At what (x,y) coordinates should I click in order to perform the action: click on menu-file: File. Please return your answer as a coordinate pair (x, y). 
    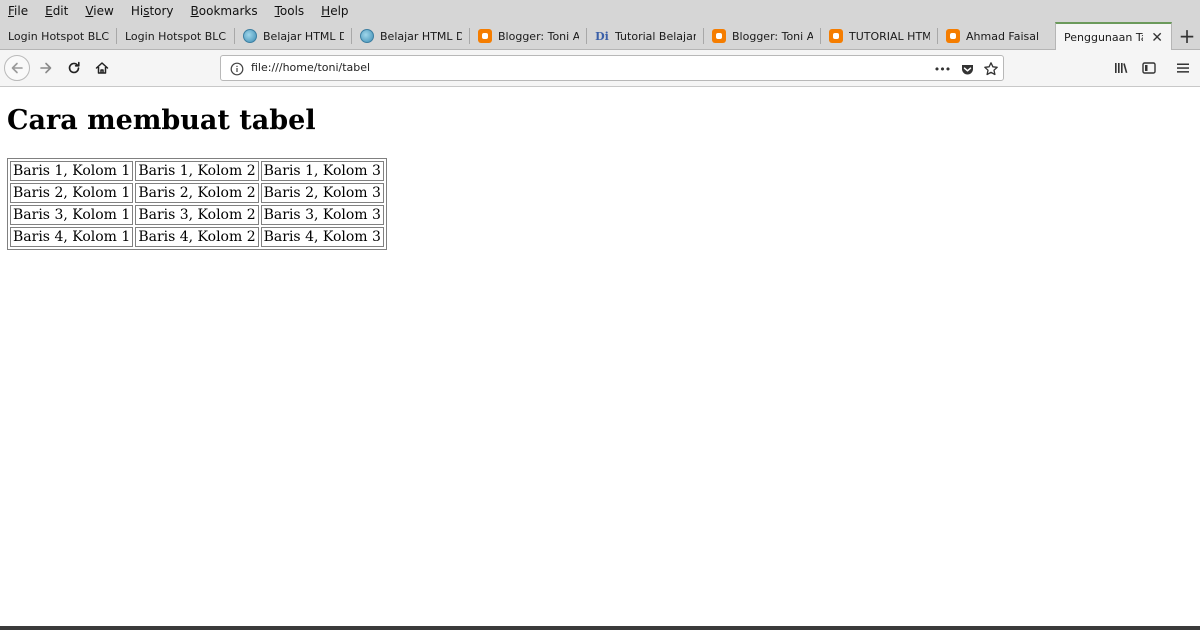
    Looking at the image, I should click on (18, 11).